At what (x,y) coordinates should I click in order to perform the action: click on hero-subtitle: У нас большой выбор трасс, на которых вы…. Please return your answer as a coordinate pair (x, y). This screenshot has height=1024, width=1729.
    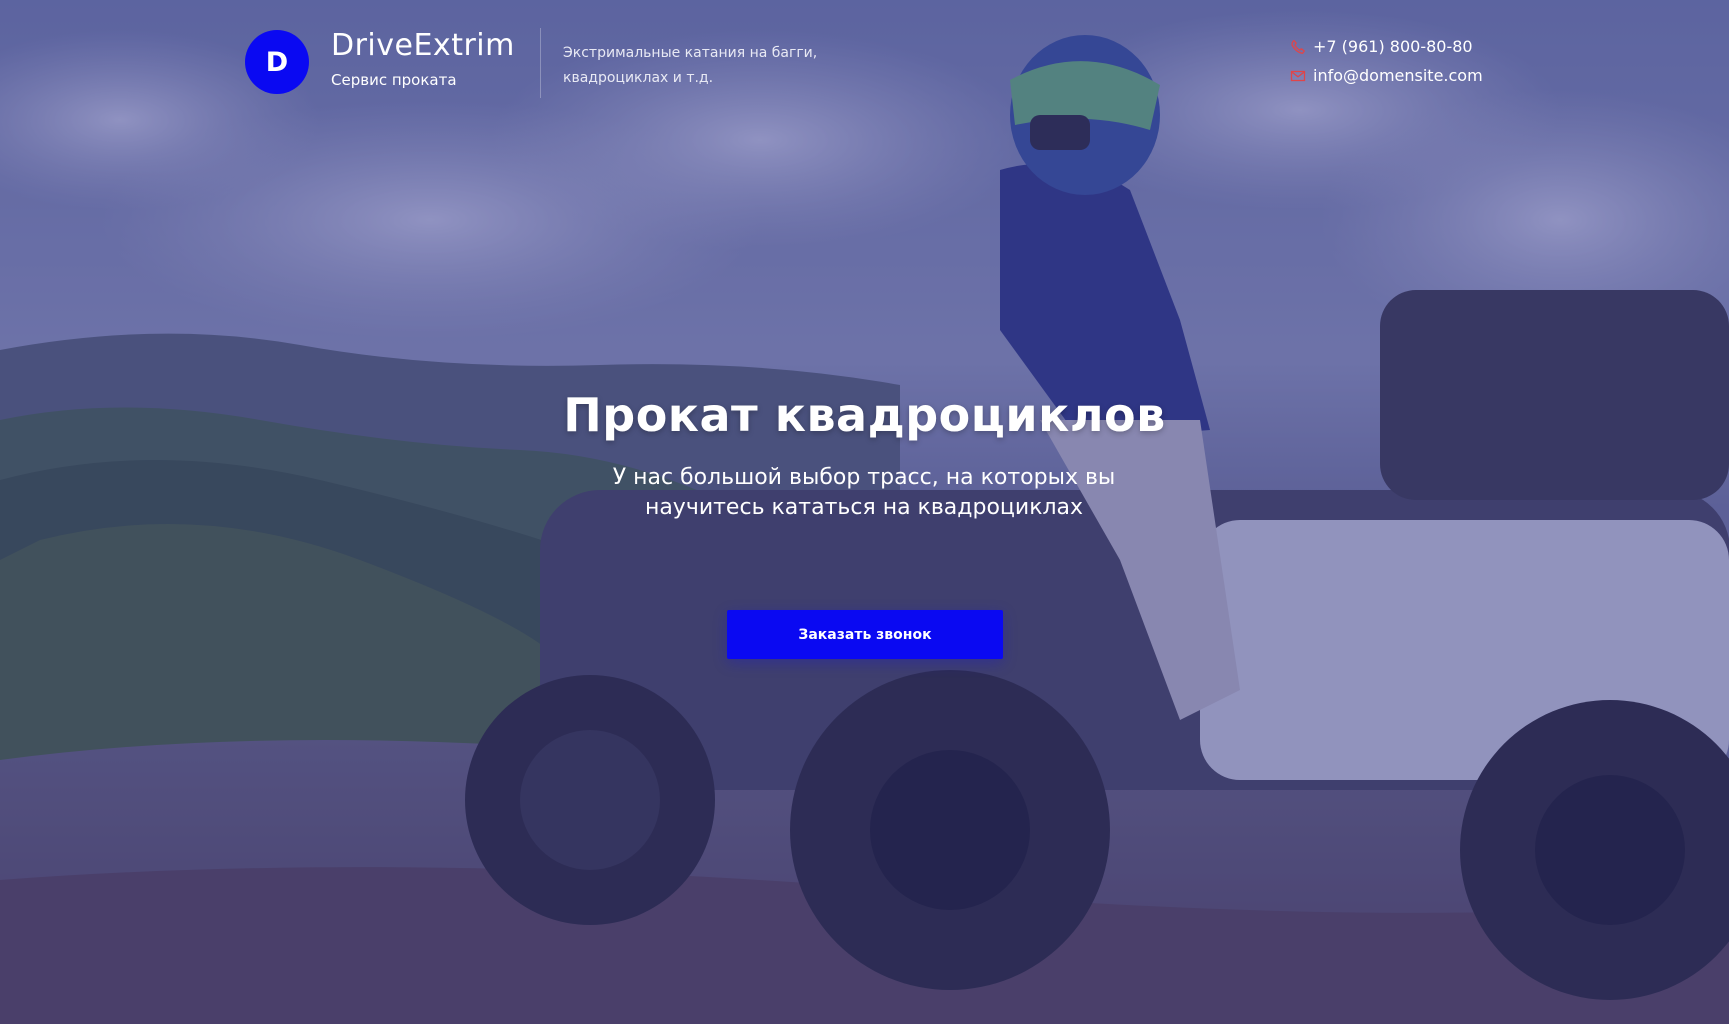
    Looking at the image, I should click on (864, 492).